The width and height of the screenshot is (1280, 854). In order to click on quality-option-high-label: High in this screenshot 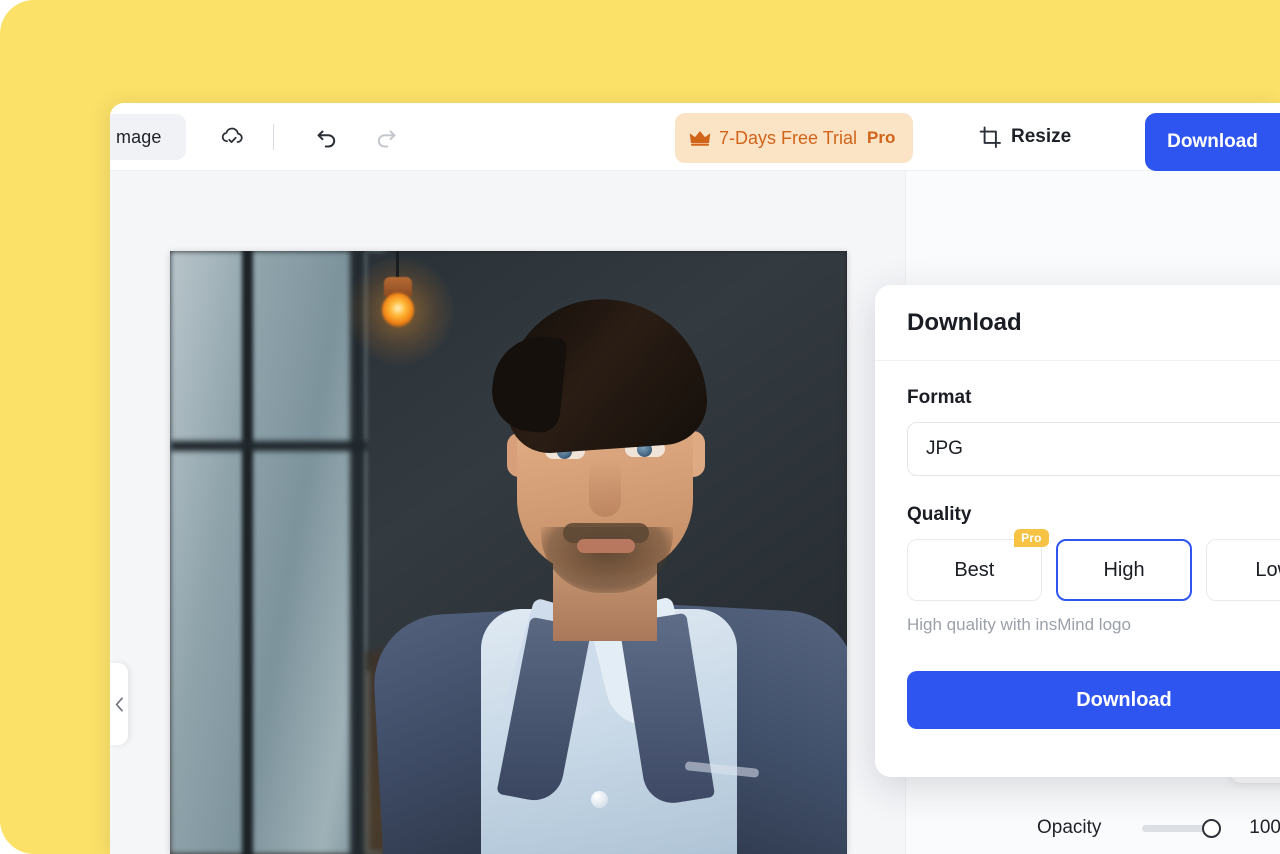, I will do `click(1124, 569)`.